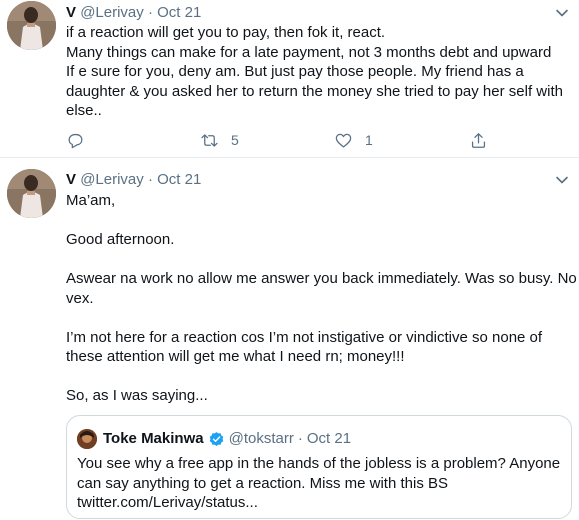 This screenshot has width=579, height=520. What do you see at coordinates (353, 140) in the screenshot?
I see `like-button: 1` at bounding box center [353, 140].